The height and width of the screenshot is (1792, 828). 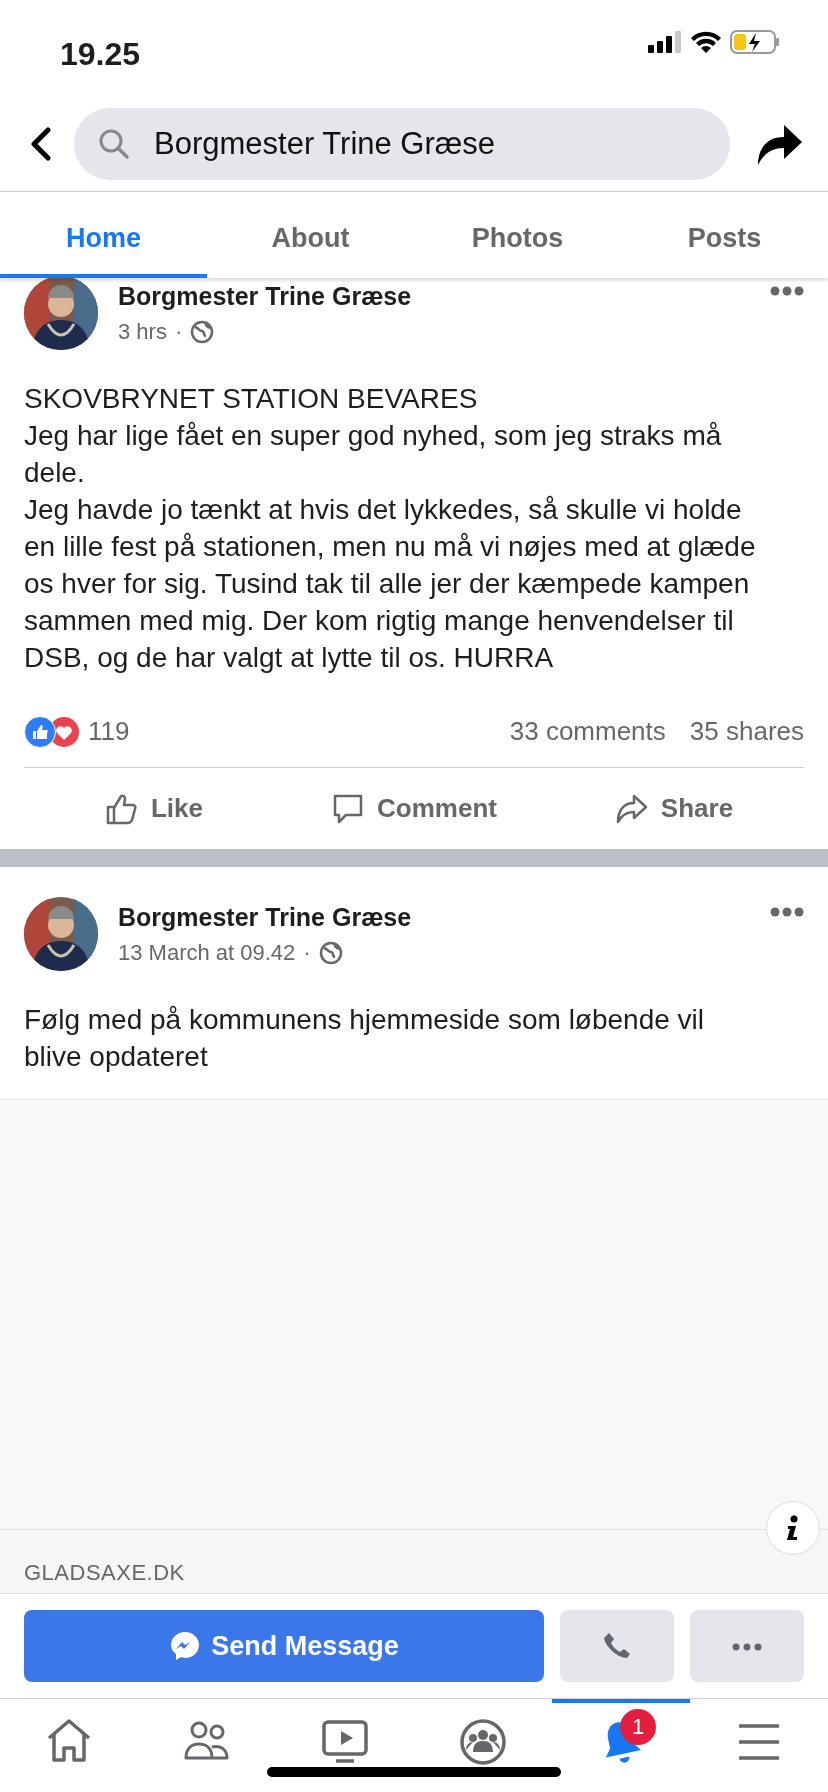 I want to click on notification-badge: 1, so click(x=638, y=1727).